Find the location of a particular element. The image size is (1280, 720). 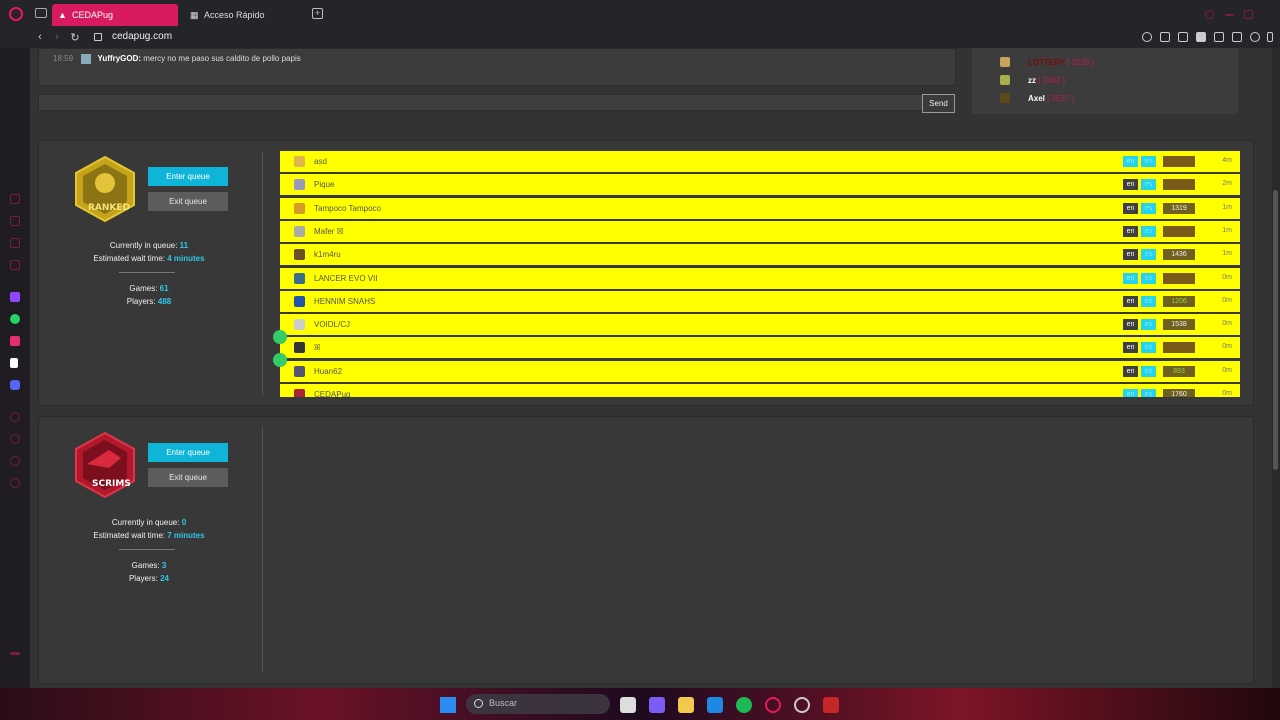

discord-icon is located at coordinates (15, 385).